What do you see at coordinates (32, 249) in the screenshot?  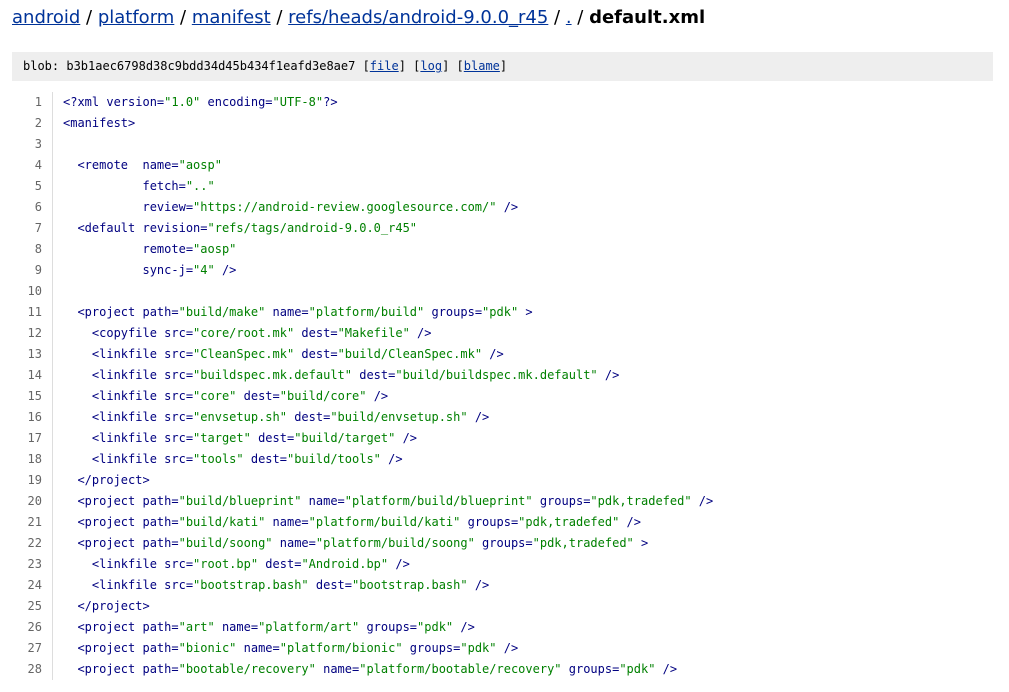 I see `line-number: 8` at bounding box center [32, 249].